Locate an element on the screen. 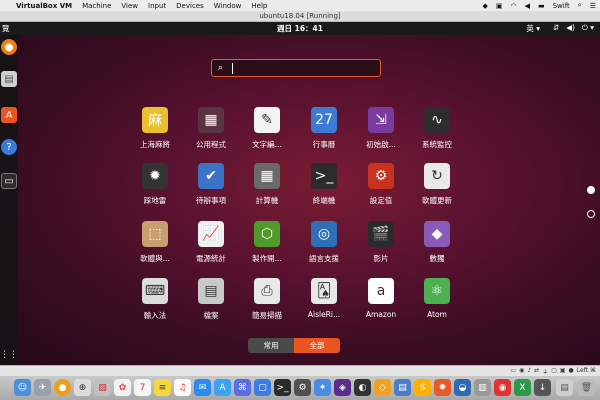 The width and height of the screenshot is (600, 400). github-desktop-icon: ◐ is located at coordinates (362, 387).